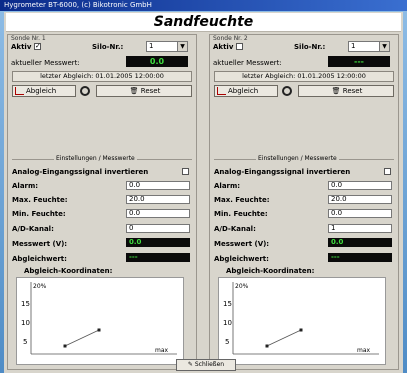 The image size is (407, 373). What do you see at coordinates (230, 38) in the screenshot?
I see `sonde-label: Sonde Nr. 2` at bounding box center [230, 38].